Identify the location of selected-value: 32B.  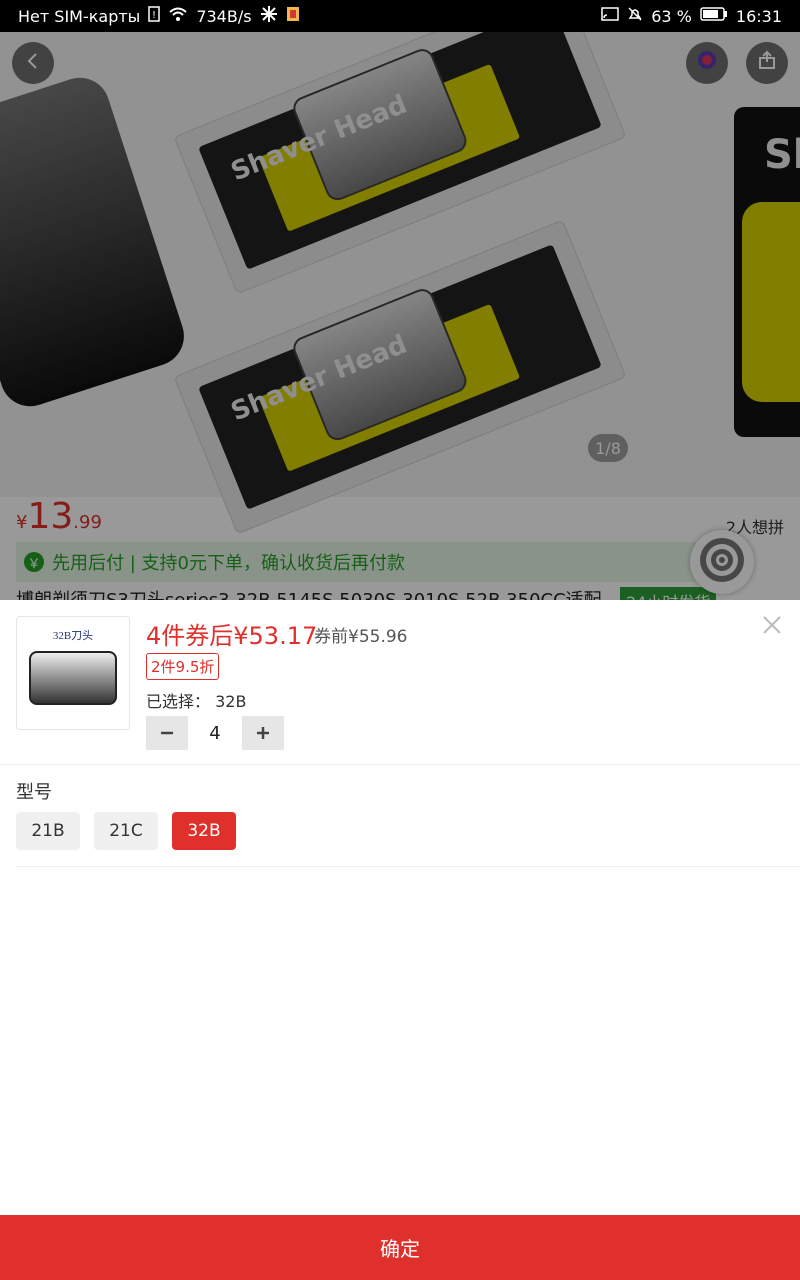
(231, 701).